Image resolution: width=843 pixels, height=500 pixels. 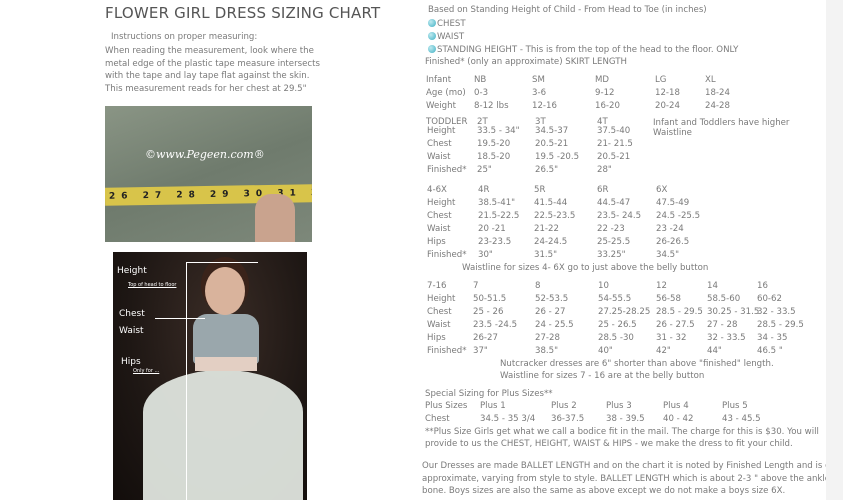 I want to click on right-margin, so click(x=834, y=250).